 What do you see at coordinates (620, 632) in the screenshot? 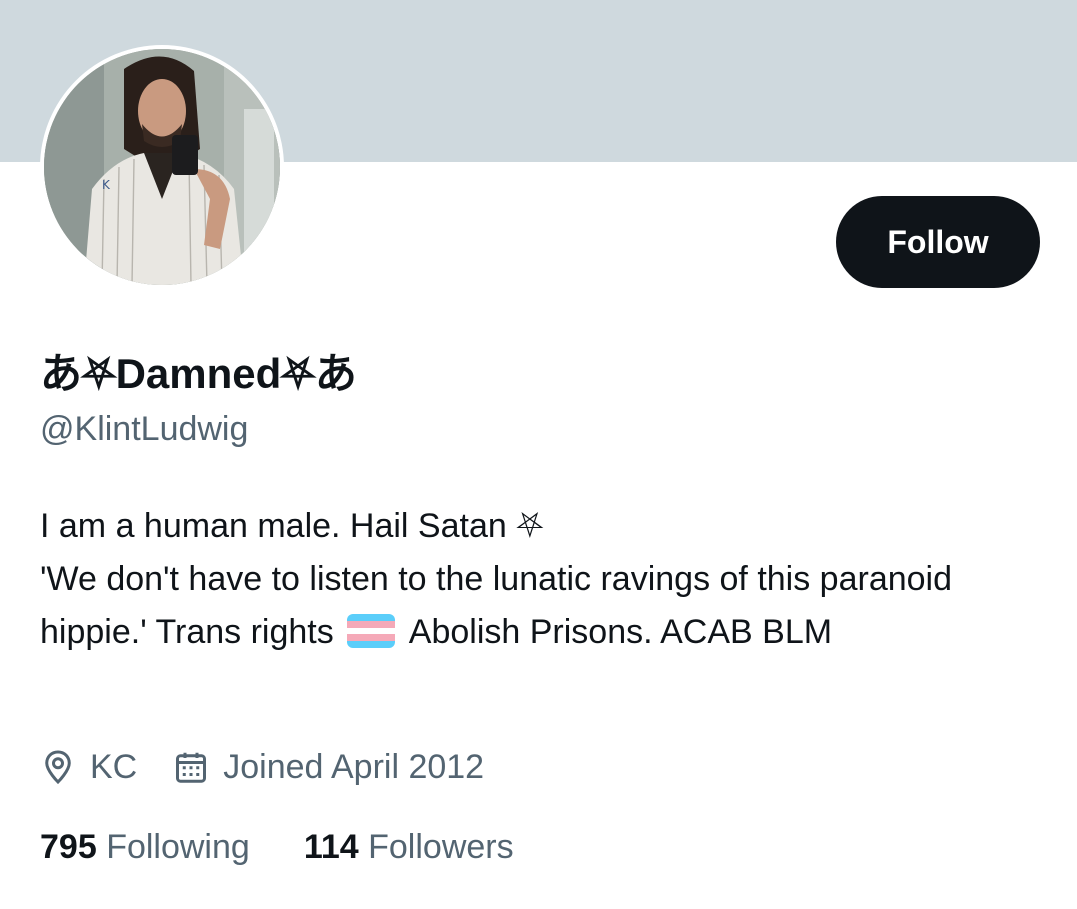
I see `bio-text-end: Abolish Prisons. ACAB BLM` at bounding box center [620, 632].